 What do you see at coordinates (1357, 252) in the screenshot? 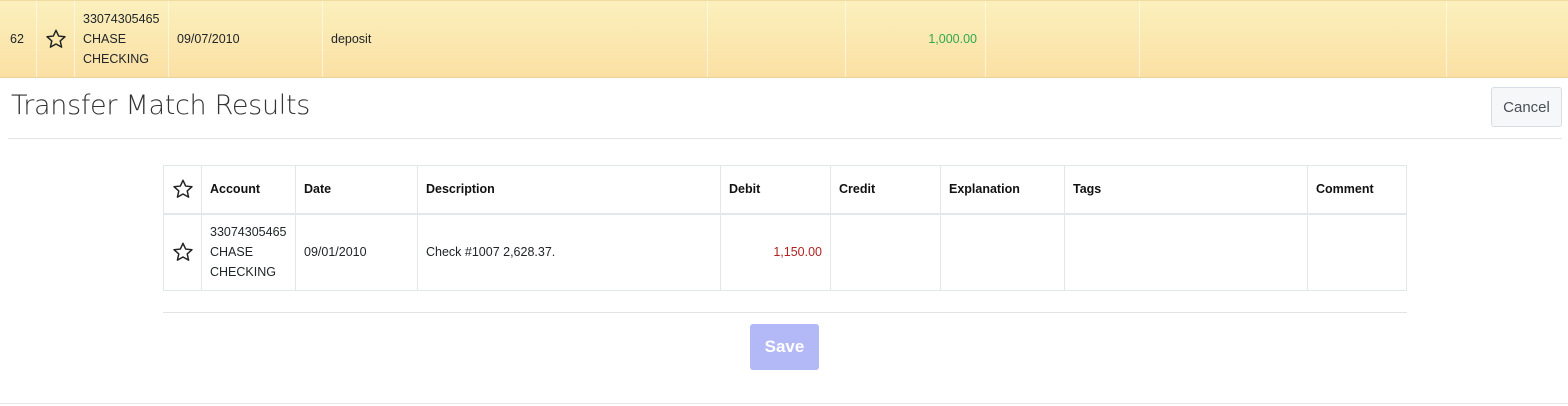
I see `row-comment-cell` at bounding box center [1357, 252].